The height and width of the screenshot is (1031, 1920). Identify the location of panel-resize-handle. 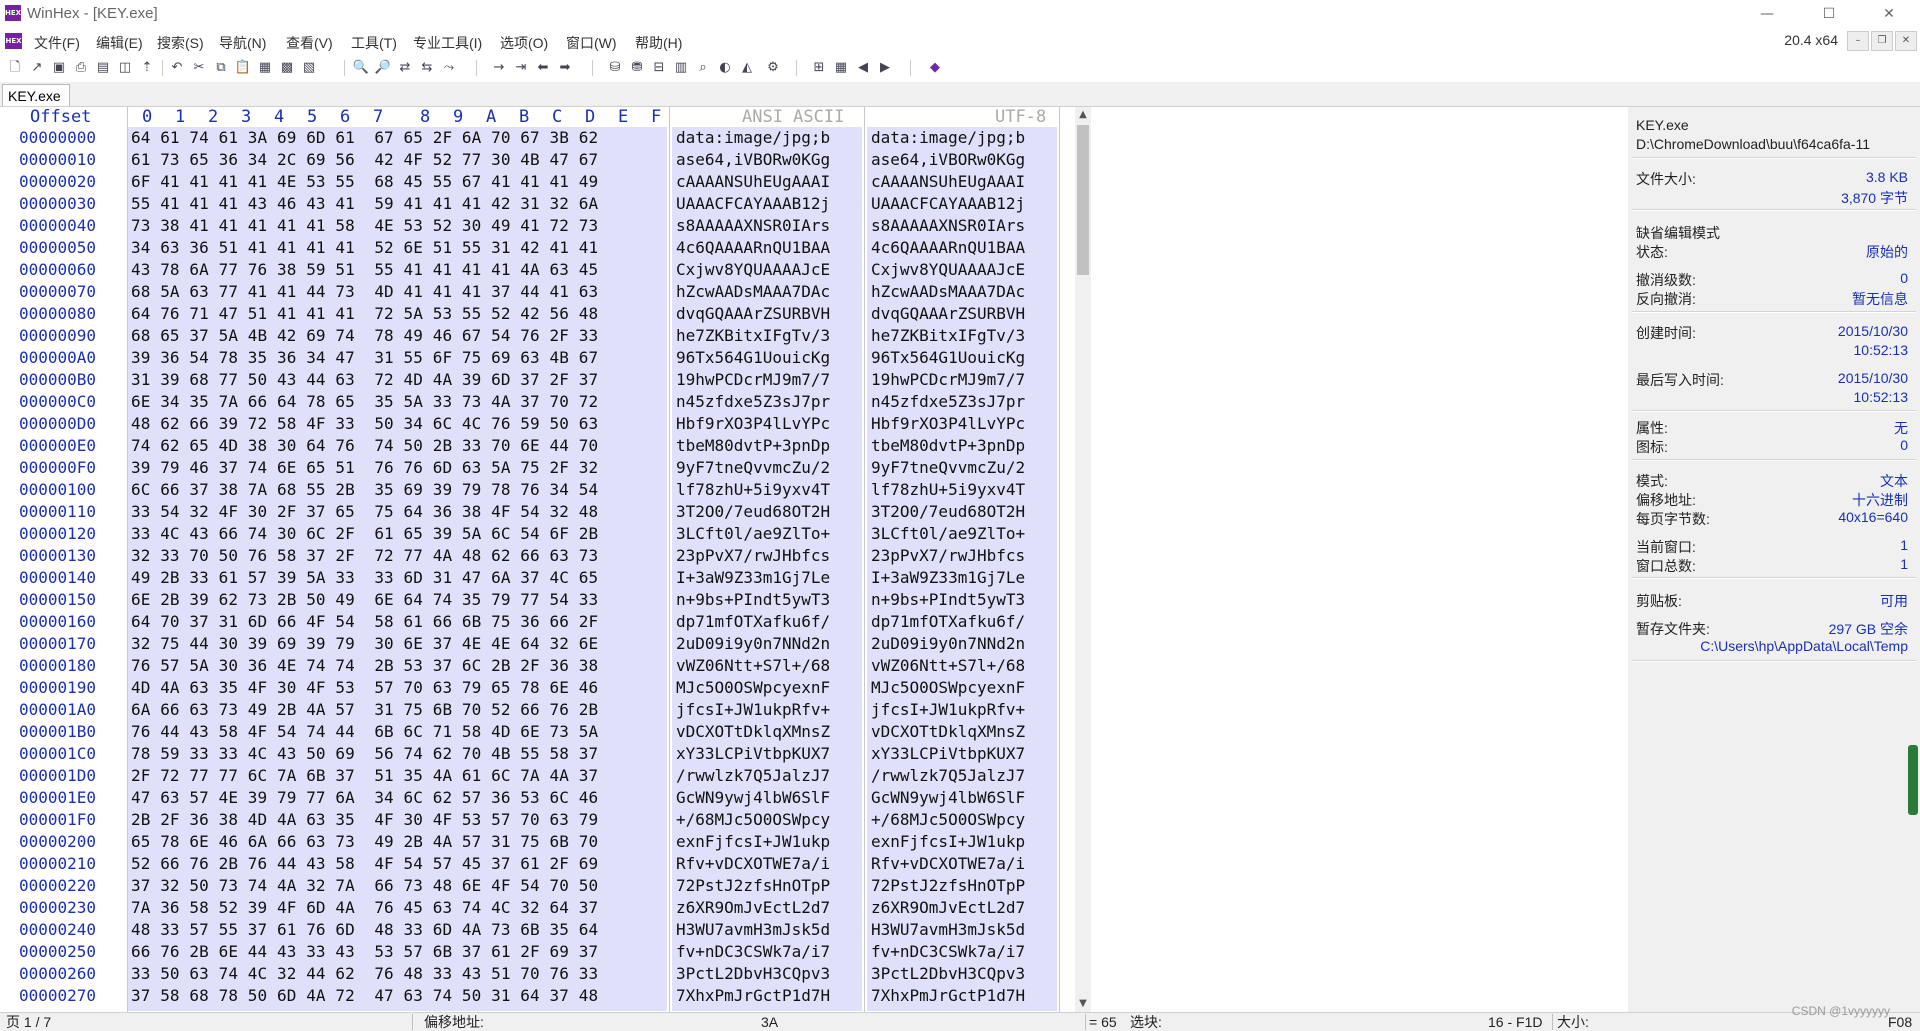
(1913, 780).